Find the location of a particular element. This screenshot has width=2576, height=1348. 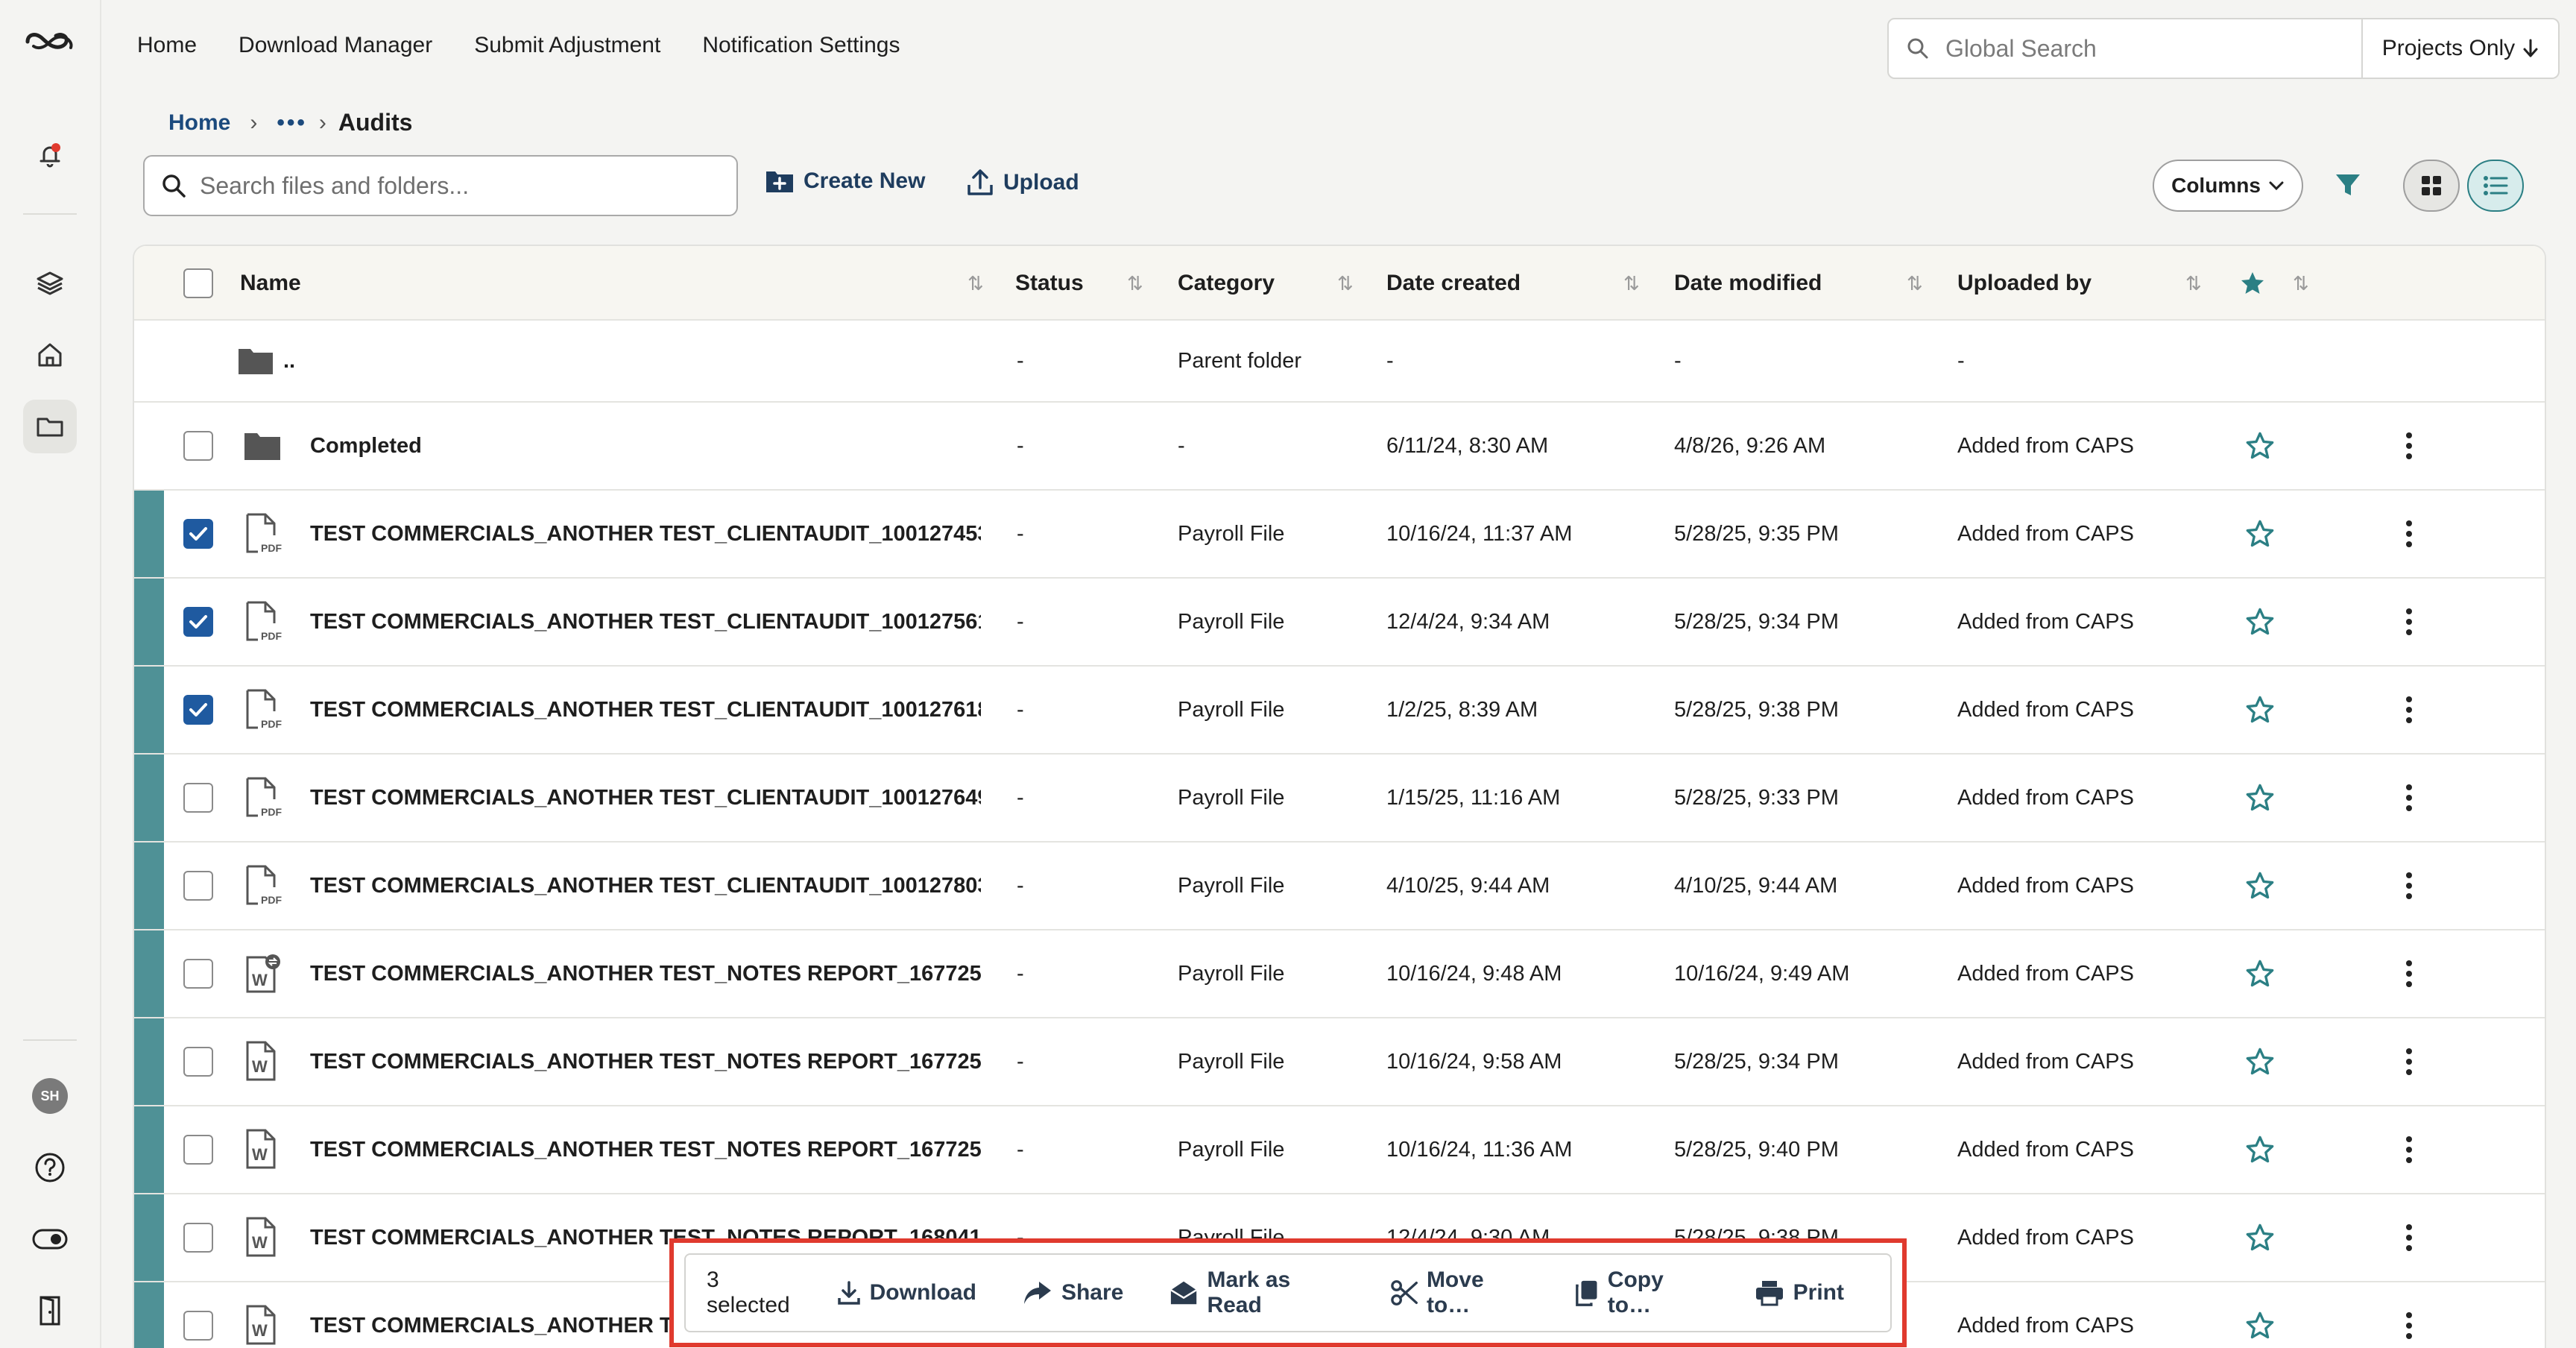

nav-notification-settings-link: Notification Settings is located at coordinates (801, 45).